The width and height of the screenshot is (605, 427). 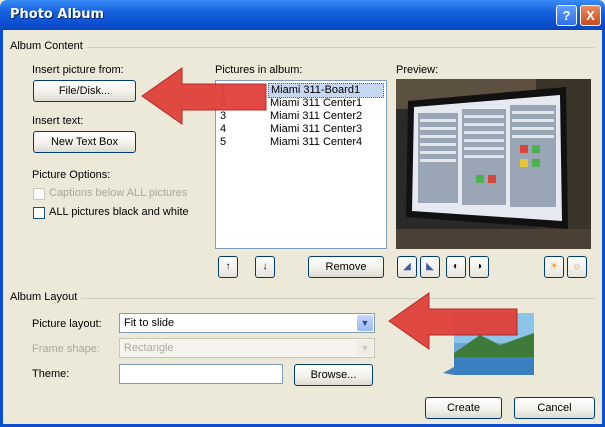 I want to click on frame-shape-value: Rectangle, so click(x=149, y=348).